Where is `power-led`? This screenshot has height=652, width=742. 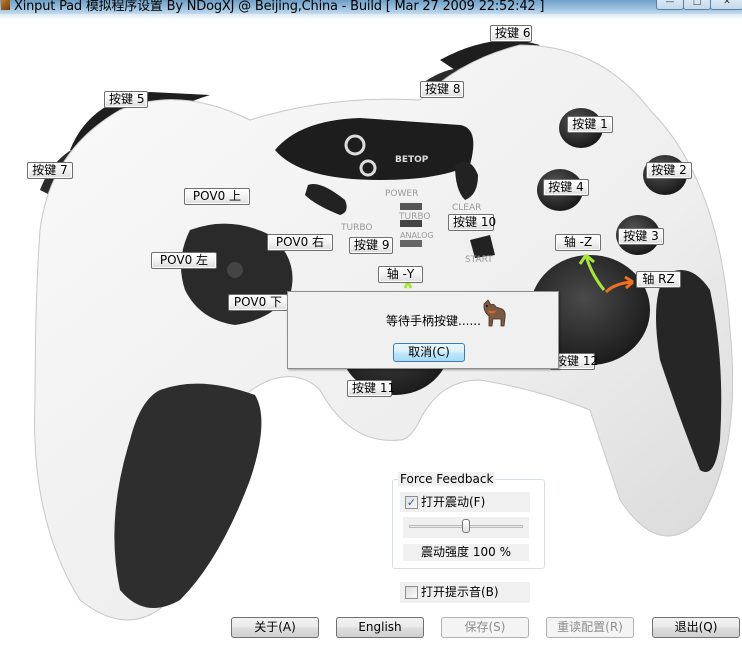
power-led is located at coordinates (411, 206).